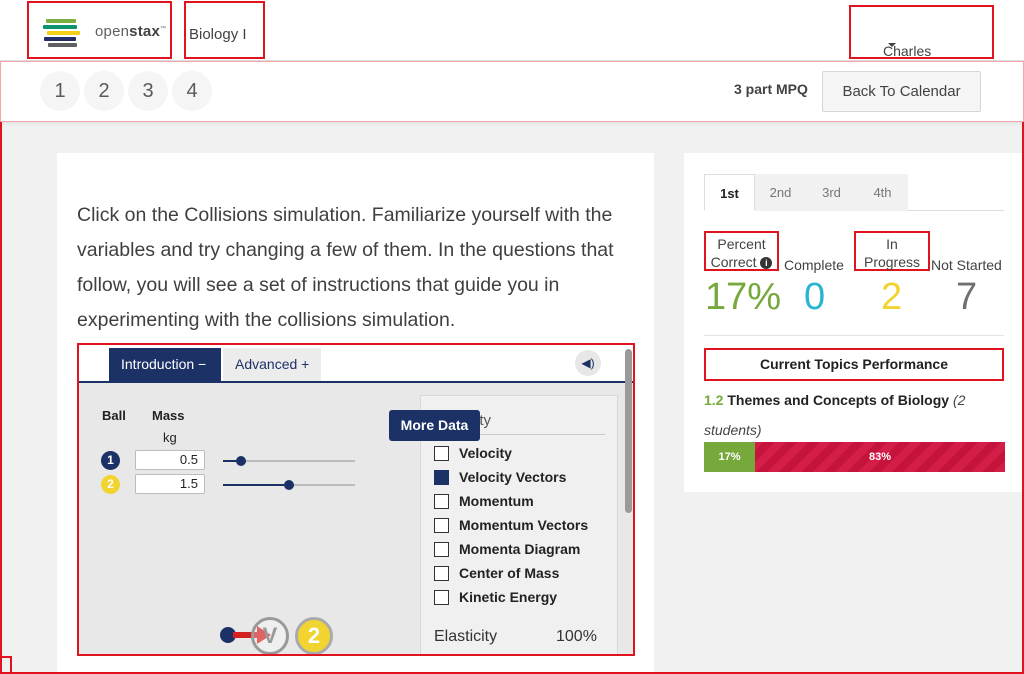 The height and width of the screenshot is (674, 1024). Describe the element at coordinates (289, 485) in the screenshot. I see `ball-2-slider-handle` at that location.